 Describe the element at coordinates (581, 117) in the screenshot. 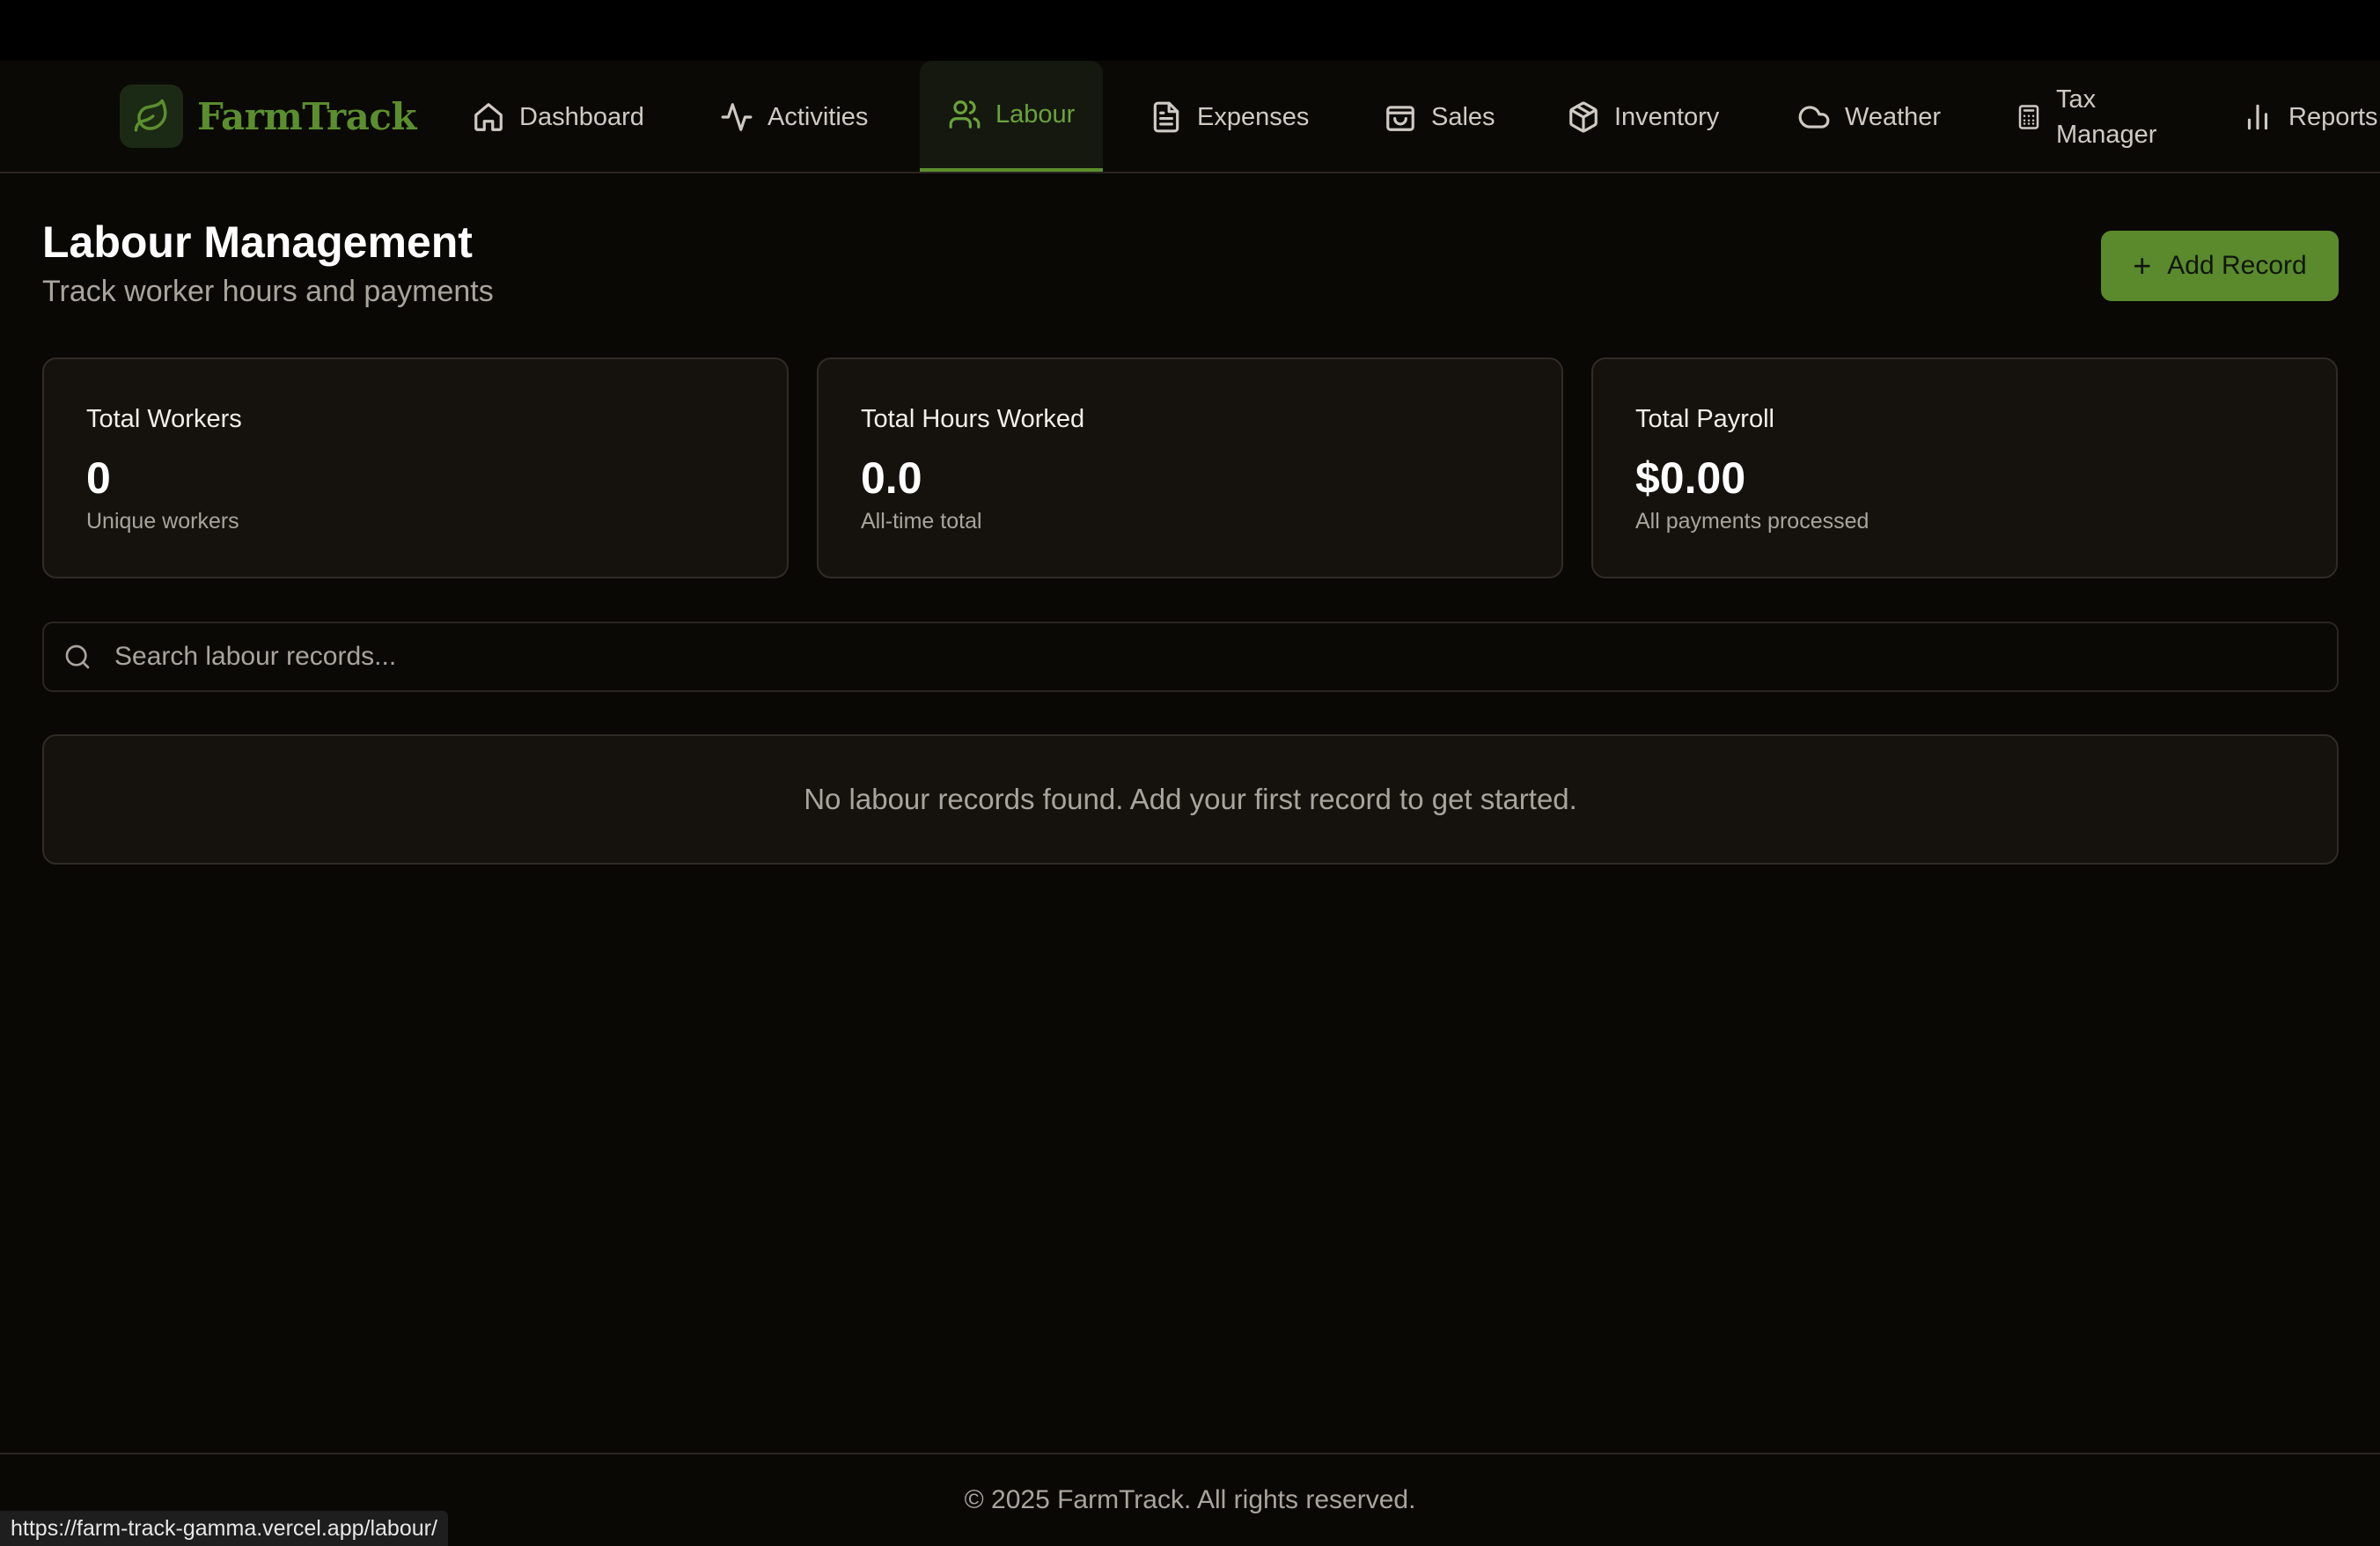

I see `nav-label: Dashboard` at that location.